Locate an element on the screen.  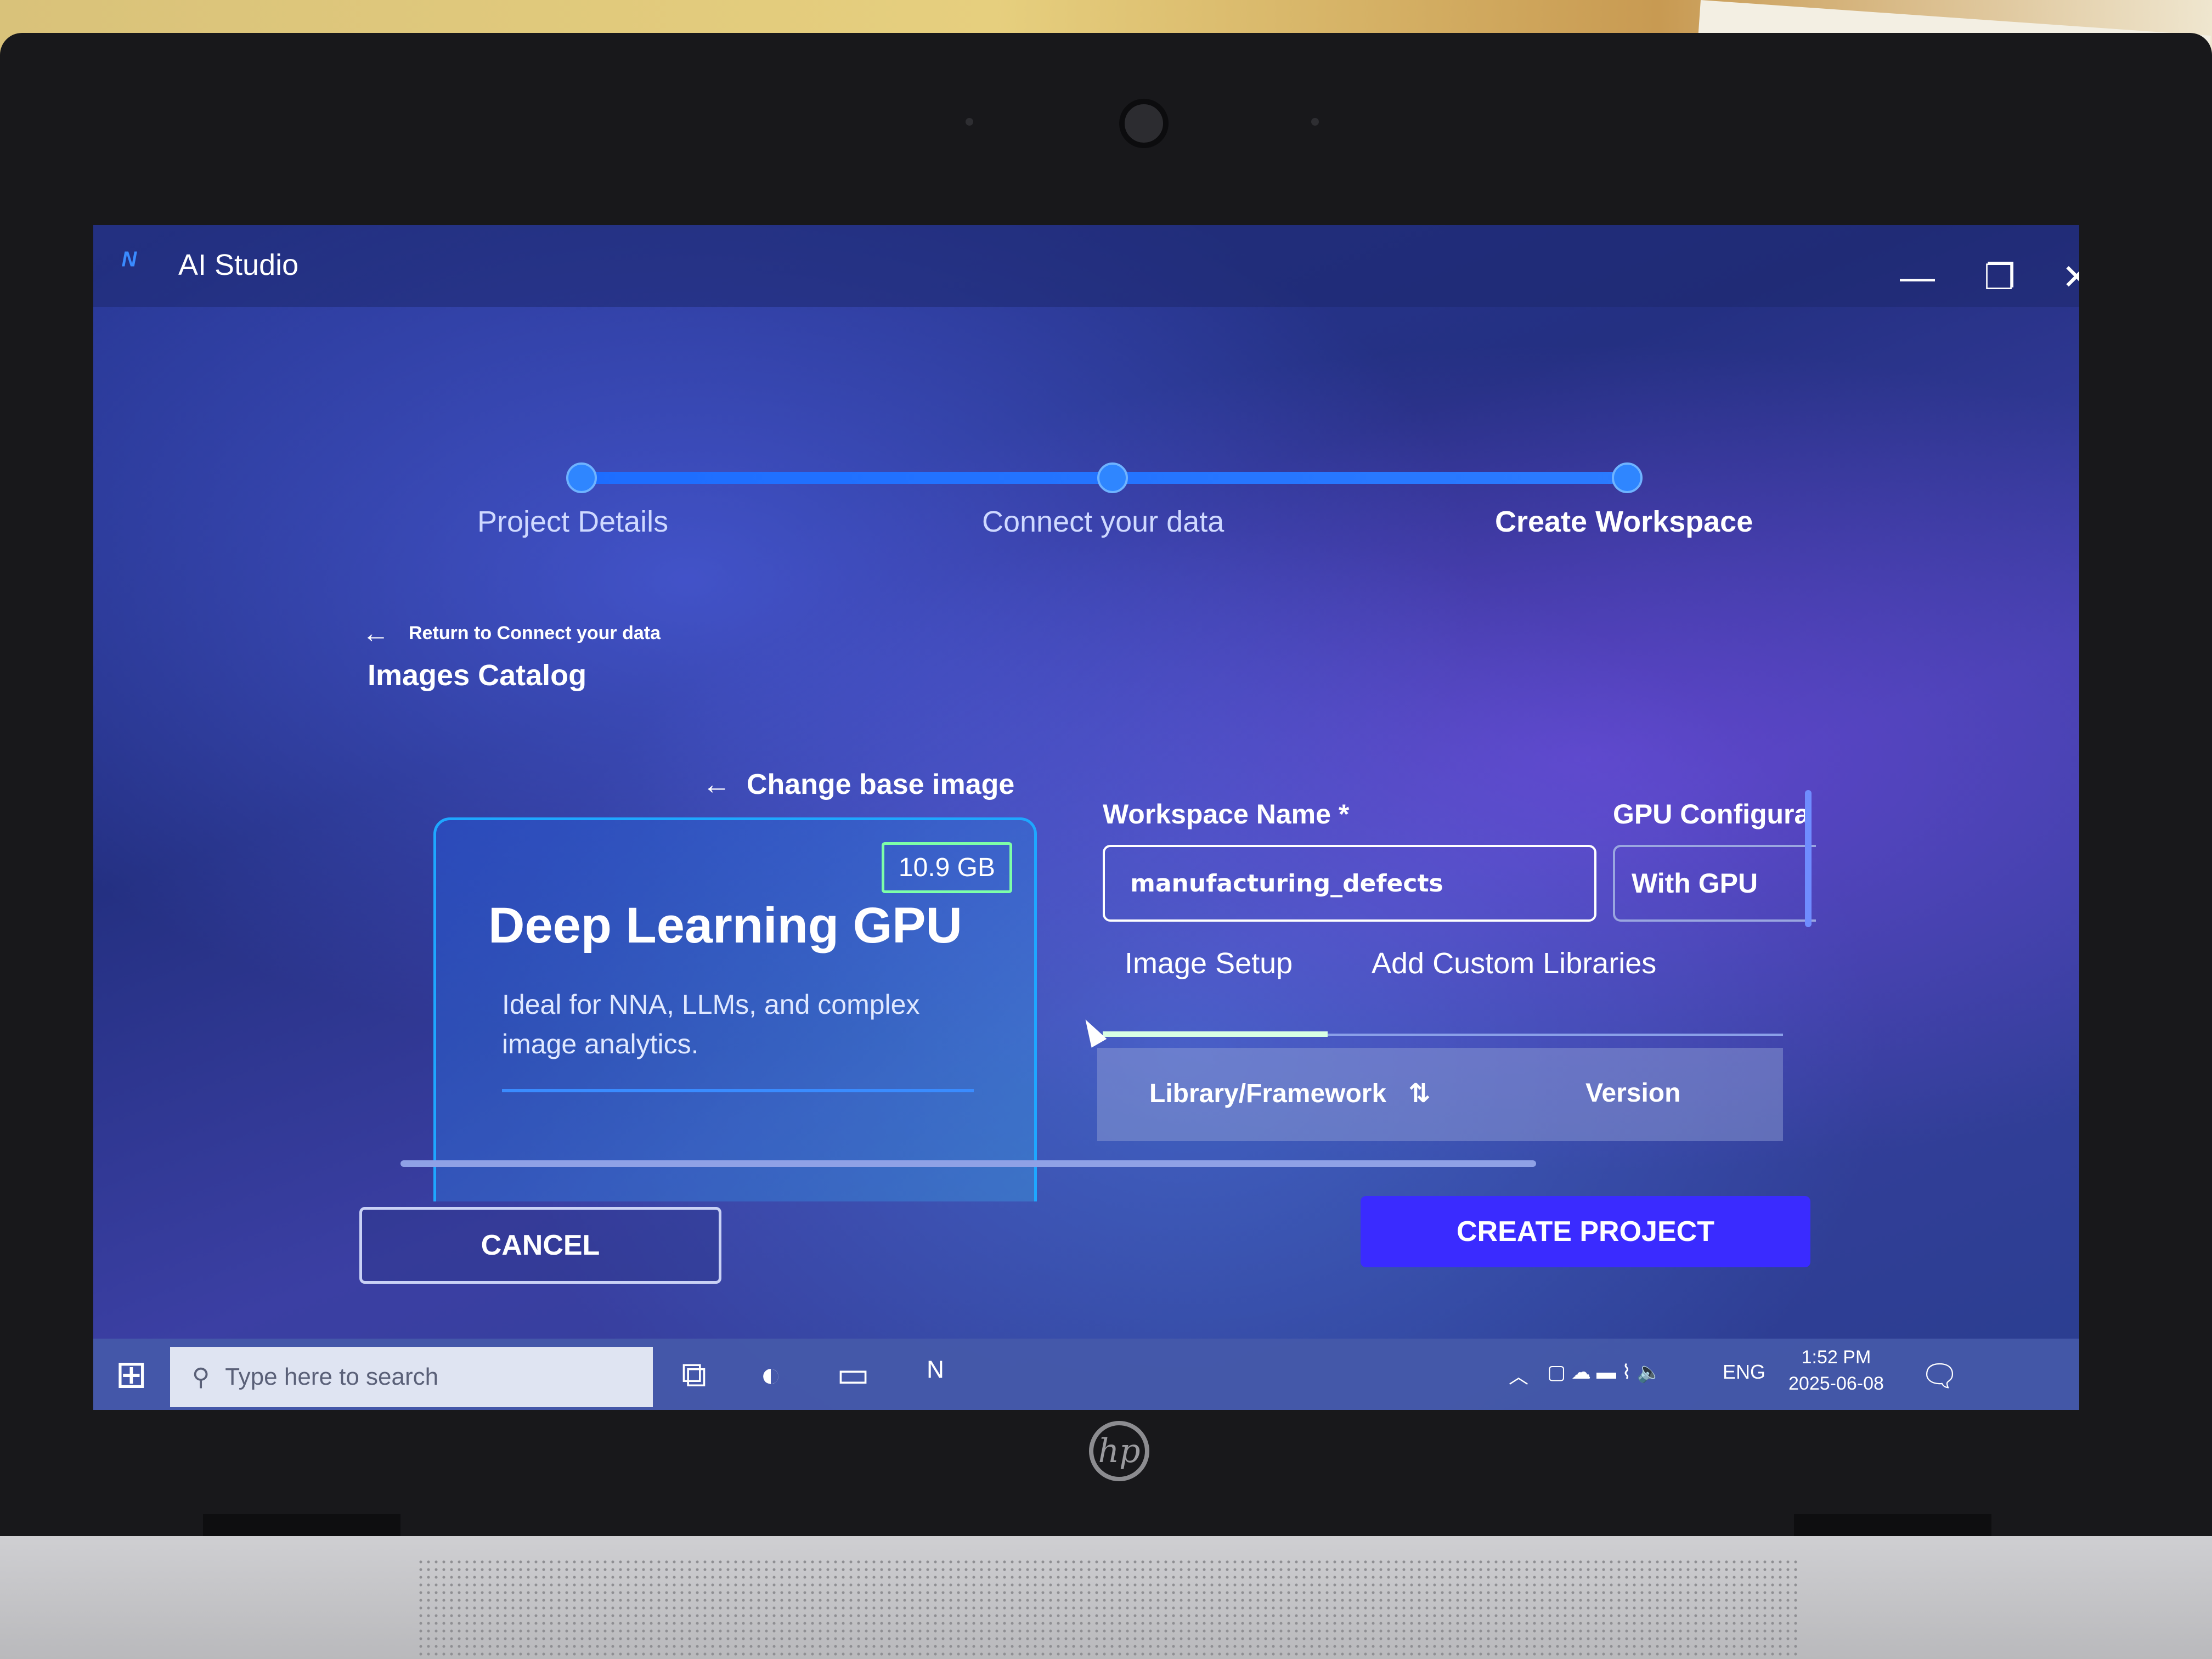
clock-date: 2025-06-08 is located at coordinates (1836, 1383).